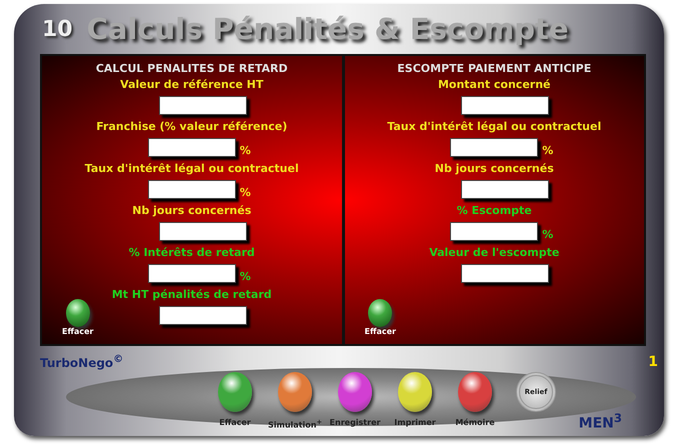 The image size is (673, 445). What do you see at coordinates (600, 421) in the screenshot?
I see `logo-text: MEN$^{3}$` at bounding box center [600, 421].